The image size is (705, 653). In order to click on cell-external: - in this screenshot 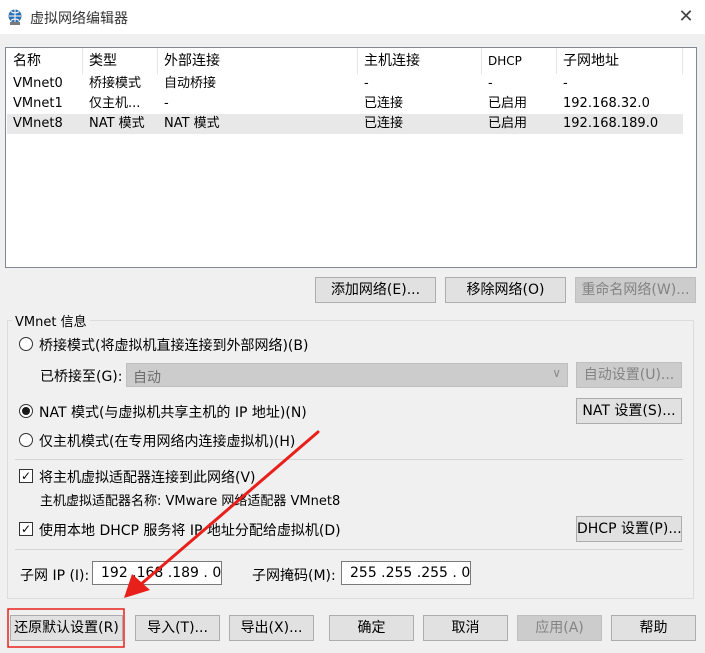, I will do `click(166, 103)`.